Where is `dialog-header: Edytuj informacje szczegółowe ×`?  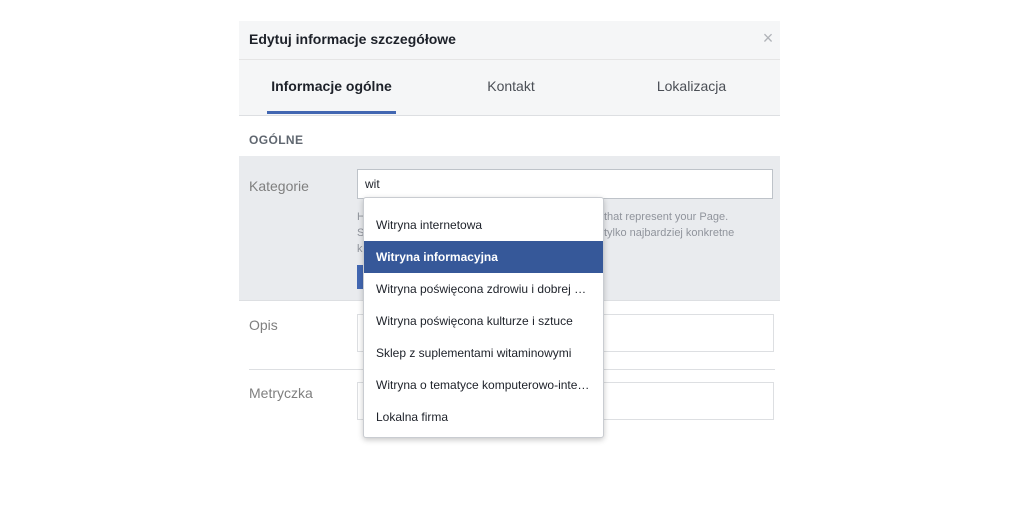
dialog-header: Edytuj informacje szczegółowe × is located at coordinates (509, 40).